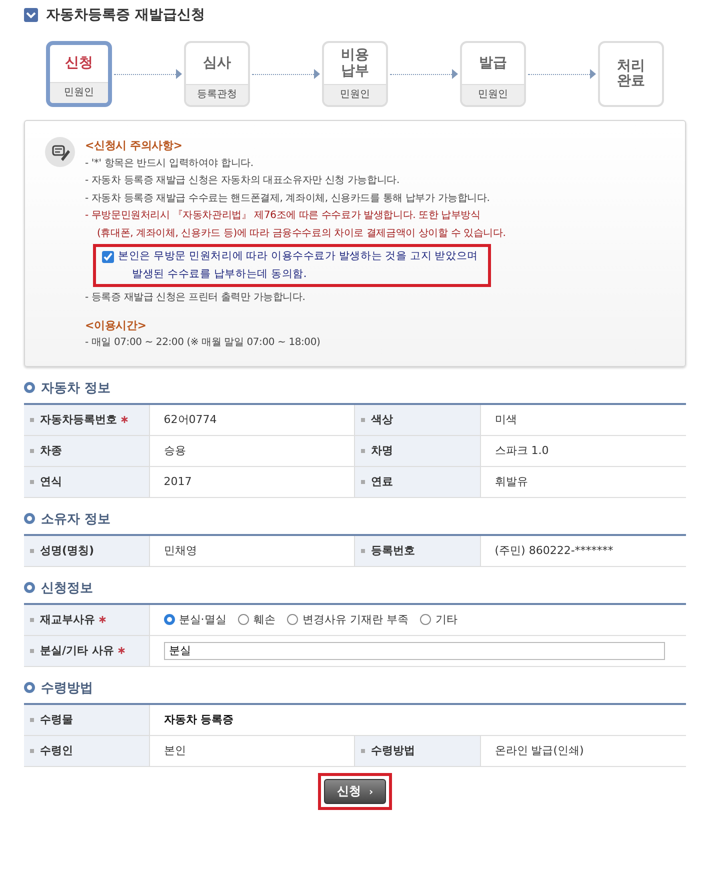  What do you see at coordinates (67, 550) in the screenshot?
I see `field-label: 성명(명칭)` at bounding box center [67, 550].